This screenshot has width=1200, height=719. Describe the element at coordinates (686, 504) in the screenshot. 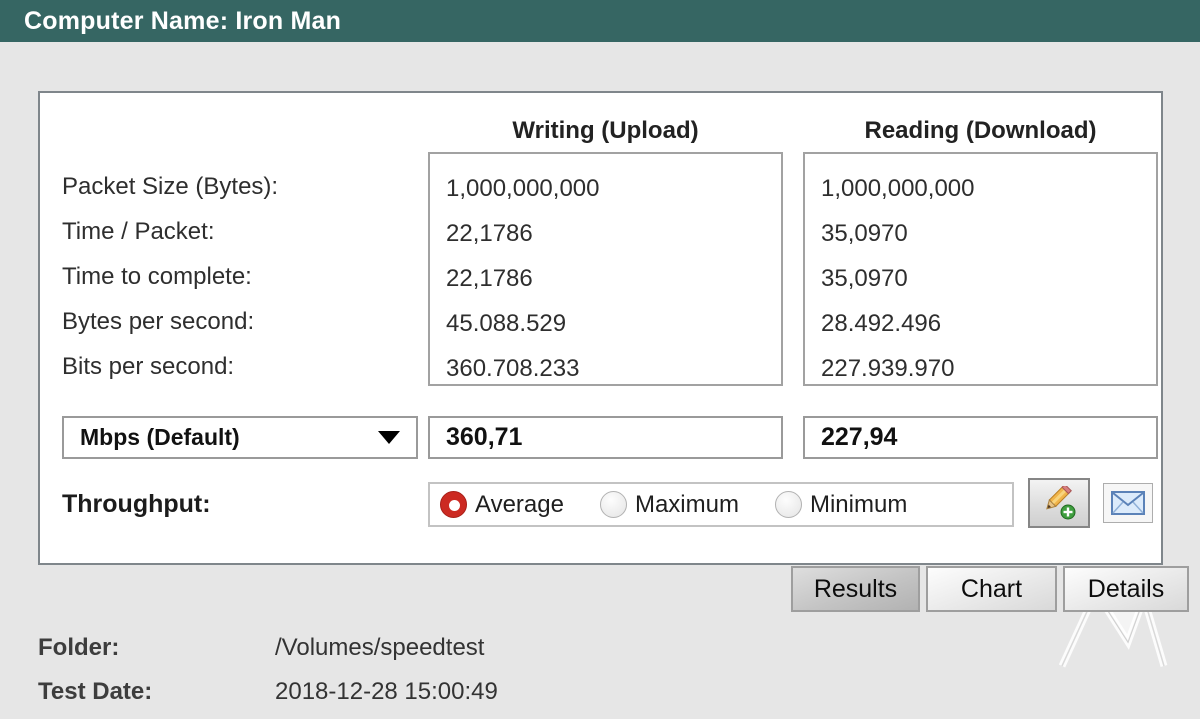

I see `radio-maximum-label: Maximum` at that location.